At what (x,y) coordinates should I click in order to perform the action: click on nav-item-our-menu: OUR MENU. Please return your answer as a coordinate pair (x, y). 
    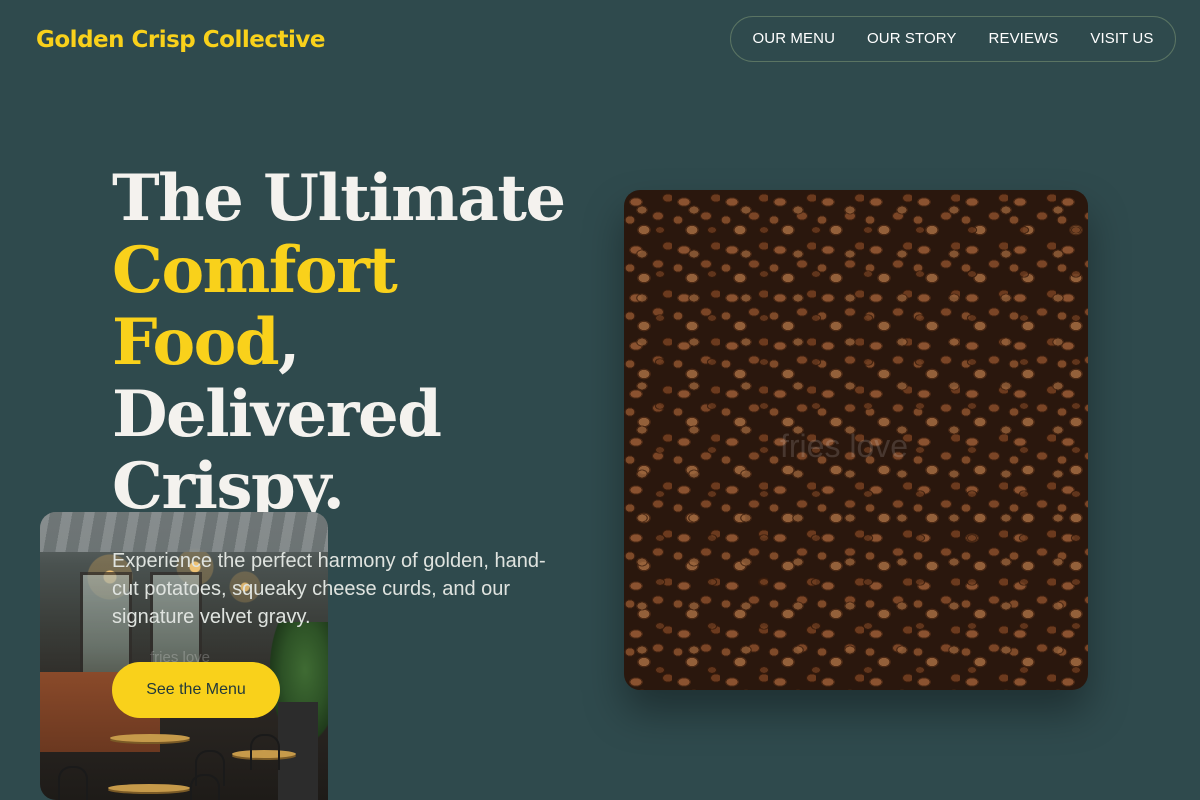
    Looking at the image, I should click on (794, 39).